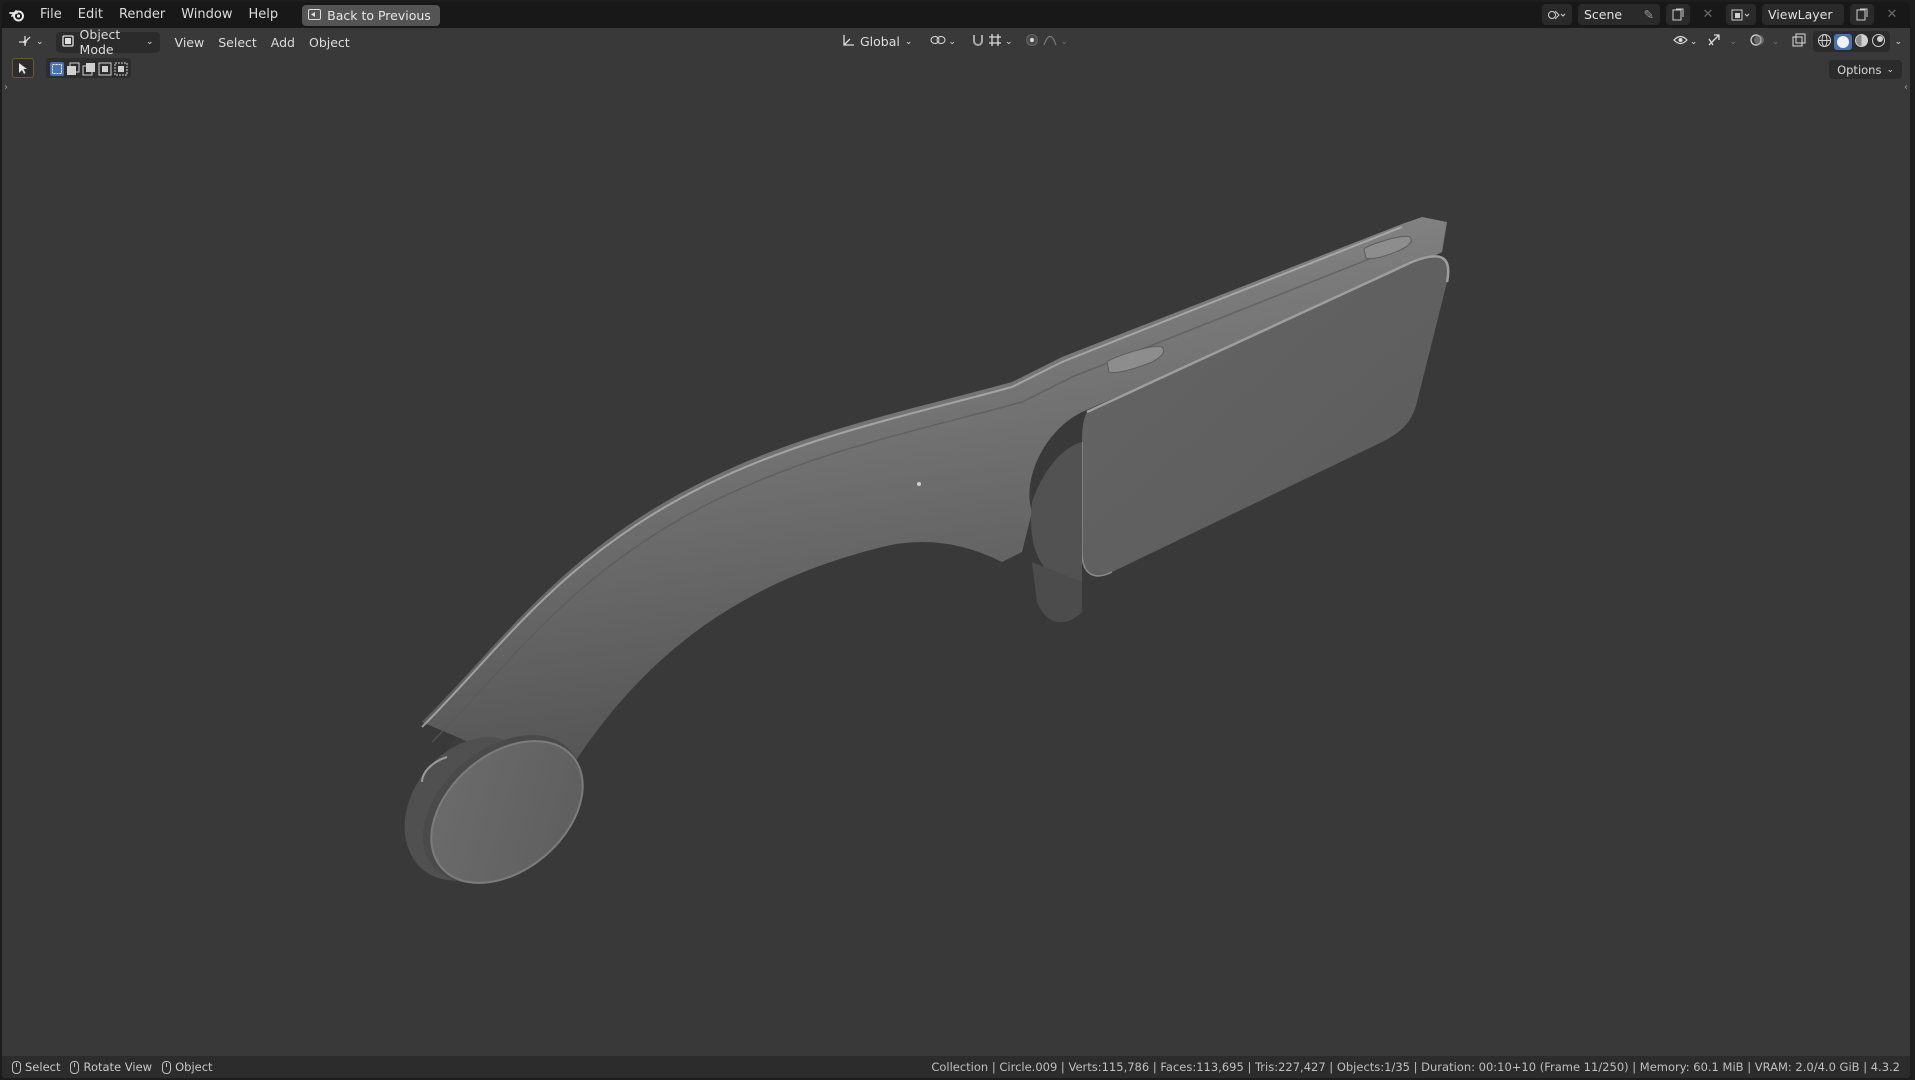  What do you see at coordinates (16, 1067) in the screenshot?
I see `mouse-left-icon` at bounding box center [16, 1067].